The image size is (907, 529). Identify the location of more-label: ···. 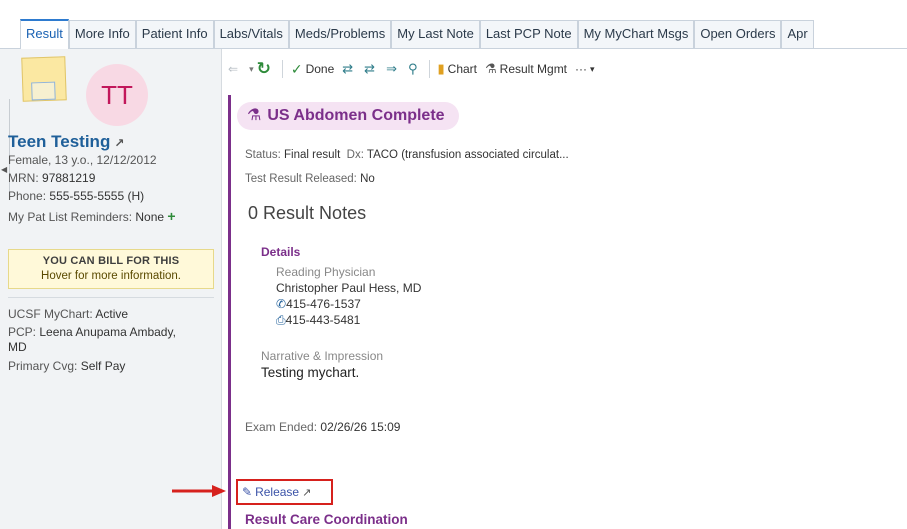
(581, 69).